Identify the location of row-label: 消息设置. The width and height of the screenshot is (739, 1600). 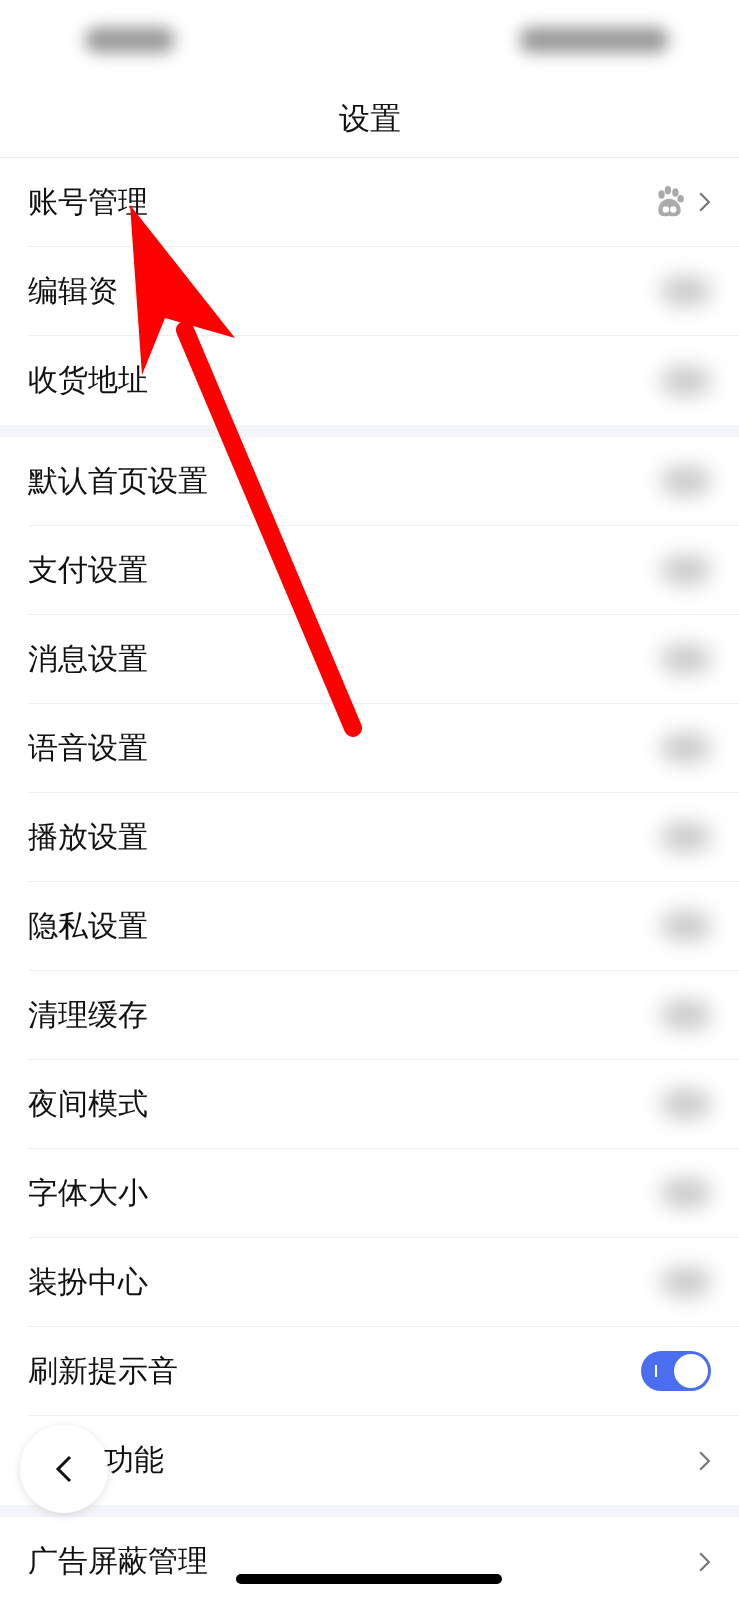
(88, 658).